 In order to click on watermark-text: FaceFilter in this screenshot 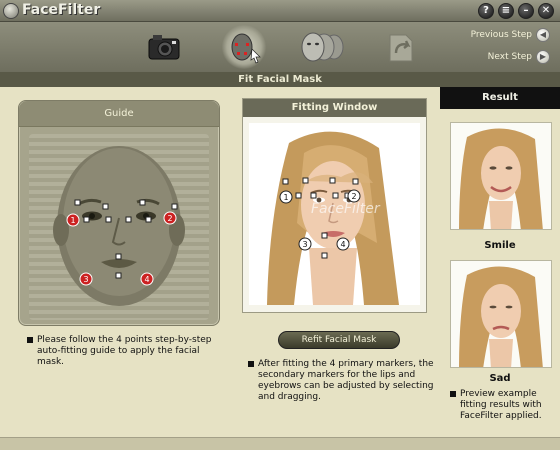, I will do `click(346, 209)`.